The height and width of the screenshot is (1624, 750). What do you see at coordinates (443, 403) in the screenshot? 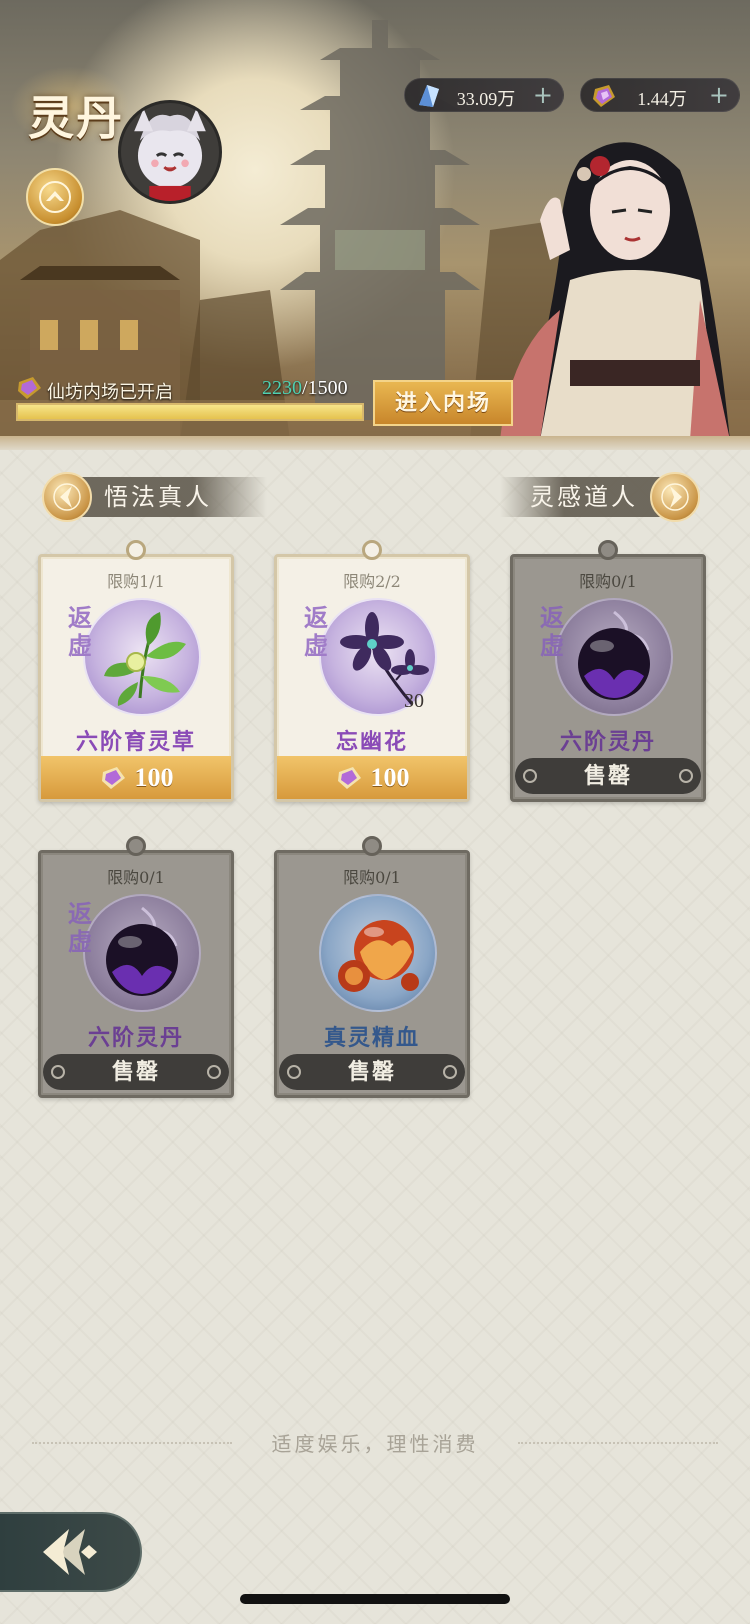
I see `enter-inner-market-button: 进入内场` at bounding box center [443, 403].